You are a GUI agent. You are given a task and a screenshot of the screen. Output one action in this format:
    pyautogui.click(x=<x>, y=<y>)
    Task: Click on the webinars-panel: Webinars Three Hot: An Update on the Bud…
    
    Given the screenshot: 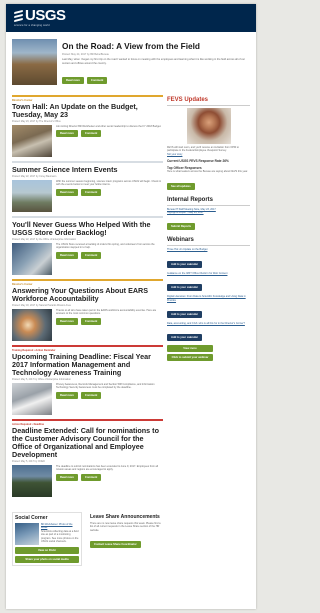 What is the action you would take?
    pyautogui.click(x=208, y=299)
    